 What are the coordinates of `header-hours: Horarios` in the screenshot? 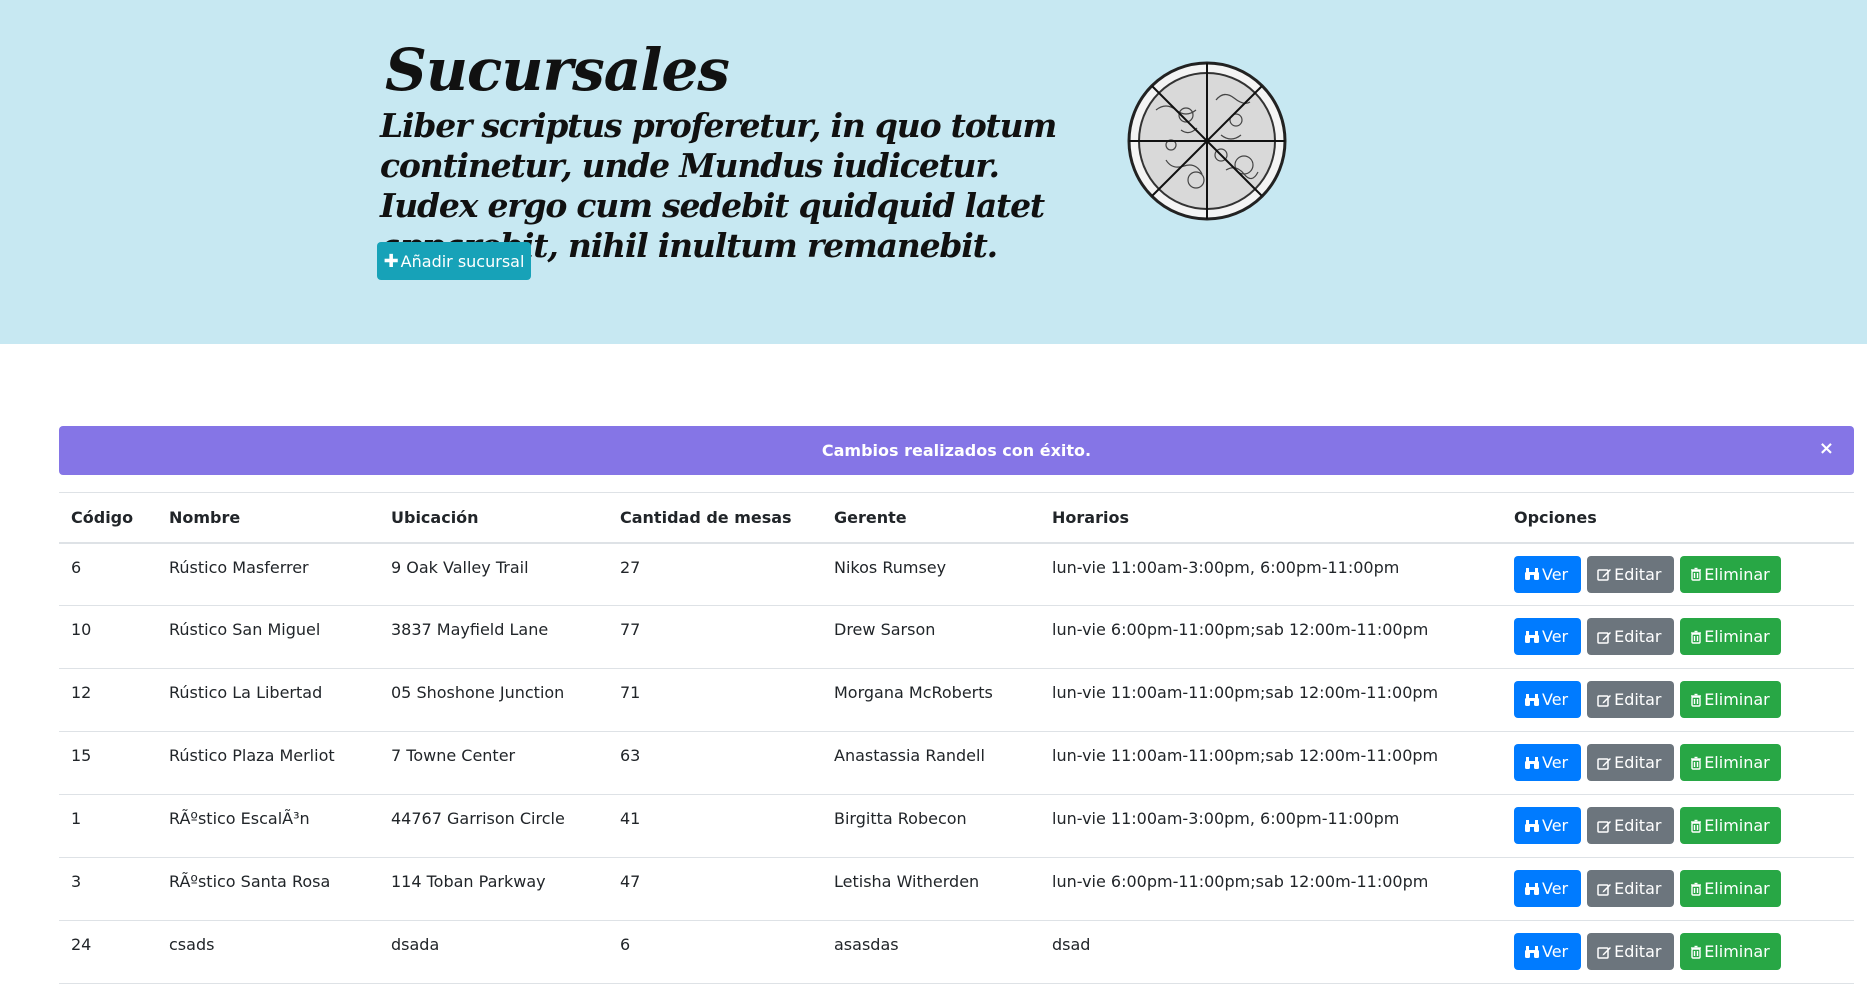 It's located at (1271, 518).